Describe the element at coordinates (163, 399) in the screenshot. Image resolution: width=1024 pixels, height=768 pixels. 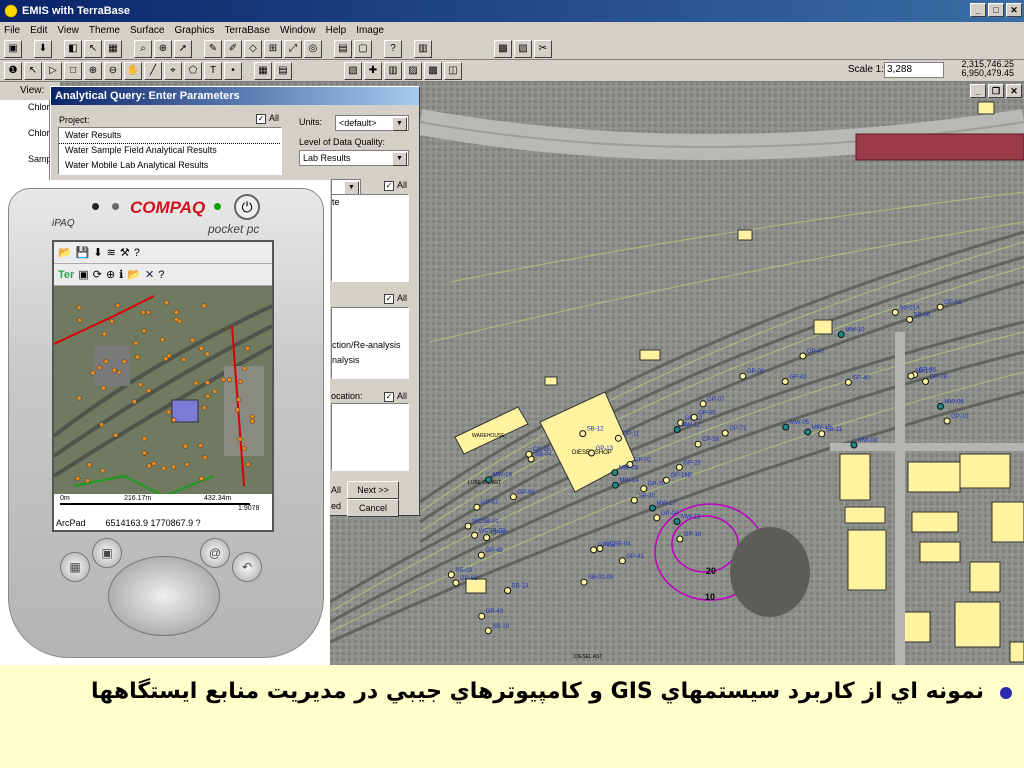
I see `arcpad-map: 0m 216.17m 432.34m 1:9078` at that location.